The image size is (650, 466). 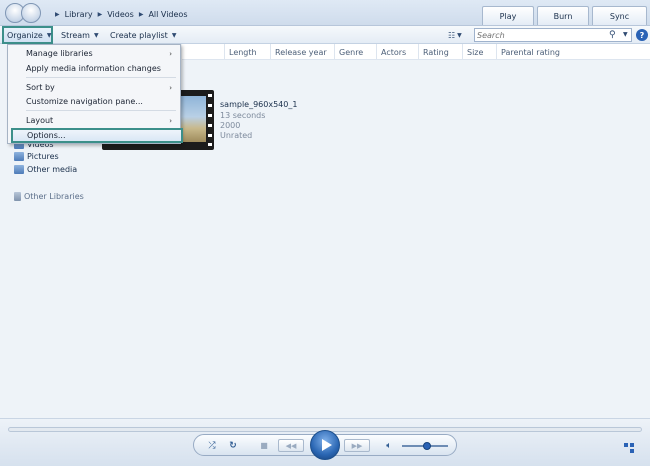 What do you see at coordinates (612, 35) in the screenshot?
I see `search-icon: ⚲` at bounding box center [612, 35].